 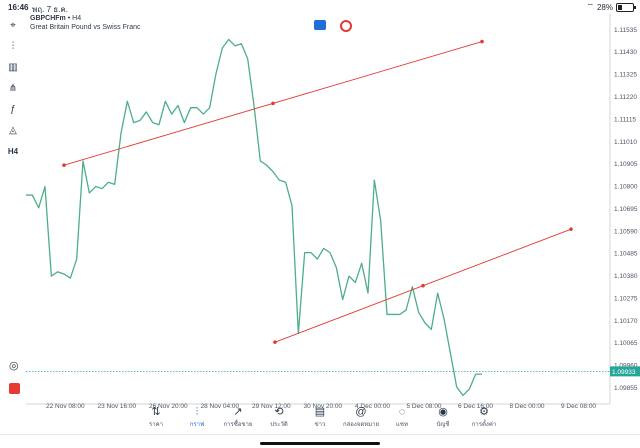 What do you see at coordinates (361, 412) in the screenshot?
I see `mailbox-icon: @` at bounding box center [361, 412].